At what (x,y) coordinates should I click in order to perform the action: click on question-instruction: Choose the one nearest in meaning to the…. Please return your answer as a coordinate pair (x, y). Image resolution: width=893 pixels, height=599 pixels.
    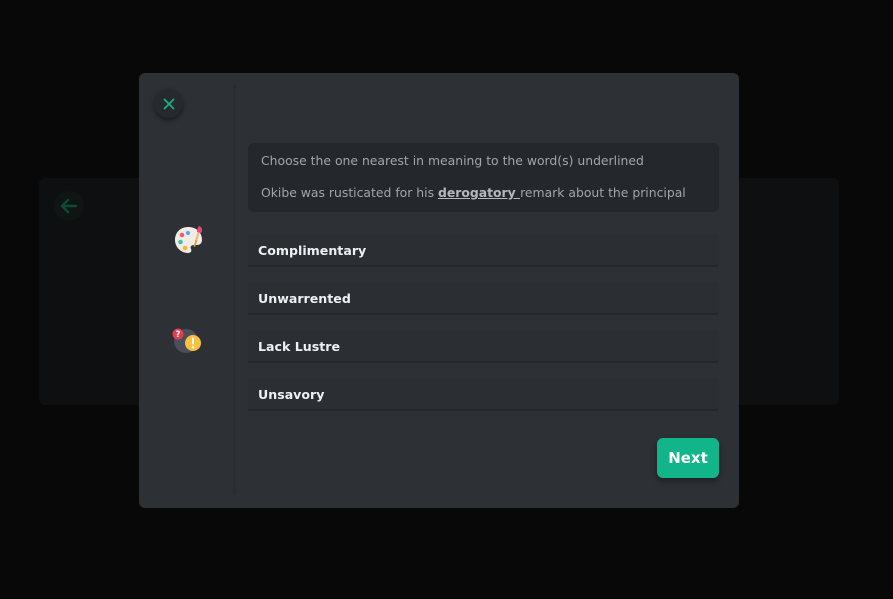
    Looking at the image, I should click on (452, 160).